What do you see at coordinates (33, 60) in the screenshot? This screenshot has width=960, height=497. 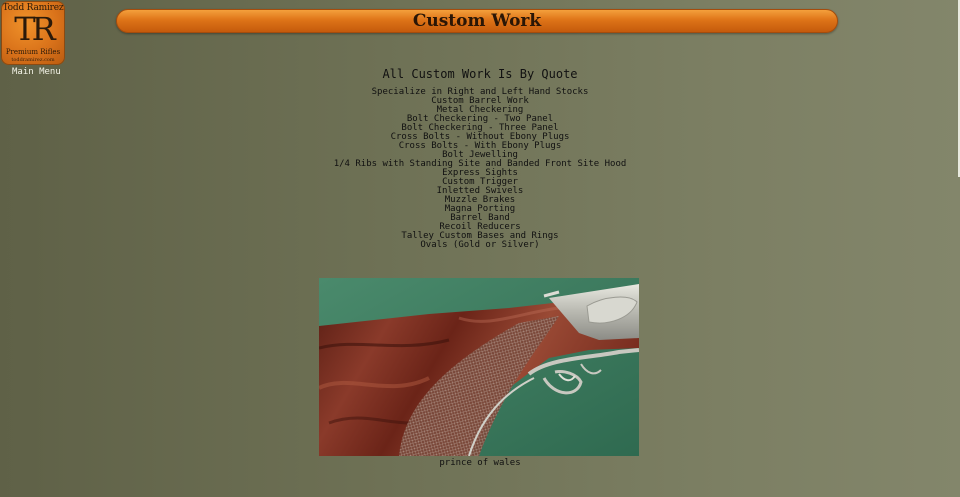 I see `logo-url: toddramirez.com` at bounding box center [33, 60].